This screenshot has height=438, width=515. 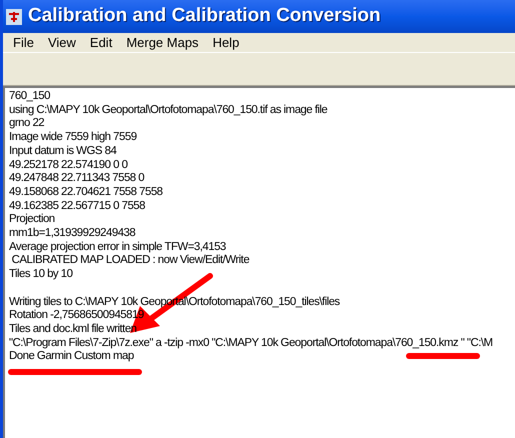 What do you see at coordinates (251, 343) in the screenshot?
I see `log-line: "C:\Program Files\7-Zip\7z.exe" a -tzip -mx0 "C:\MAPY 10k Geoportal\Ortofotomapa\760_150.kmz " "C:\M` at bounding box center [251, 343].